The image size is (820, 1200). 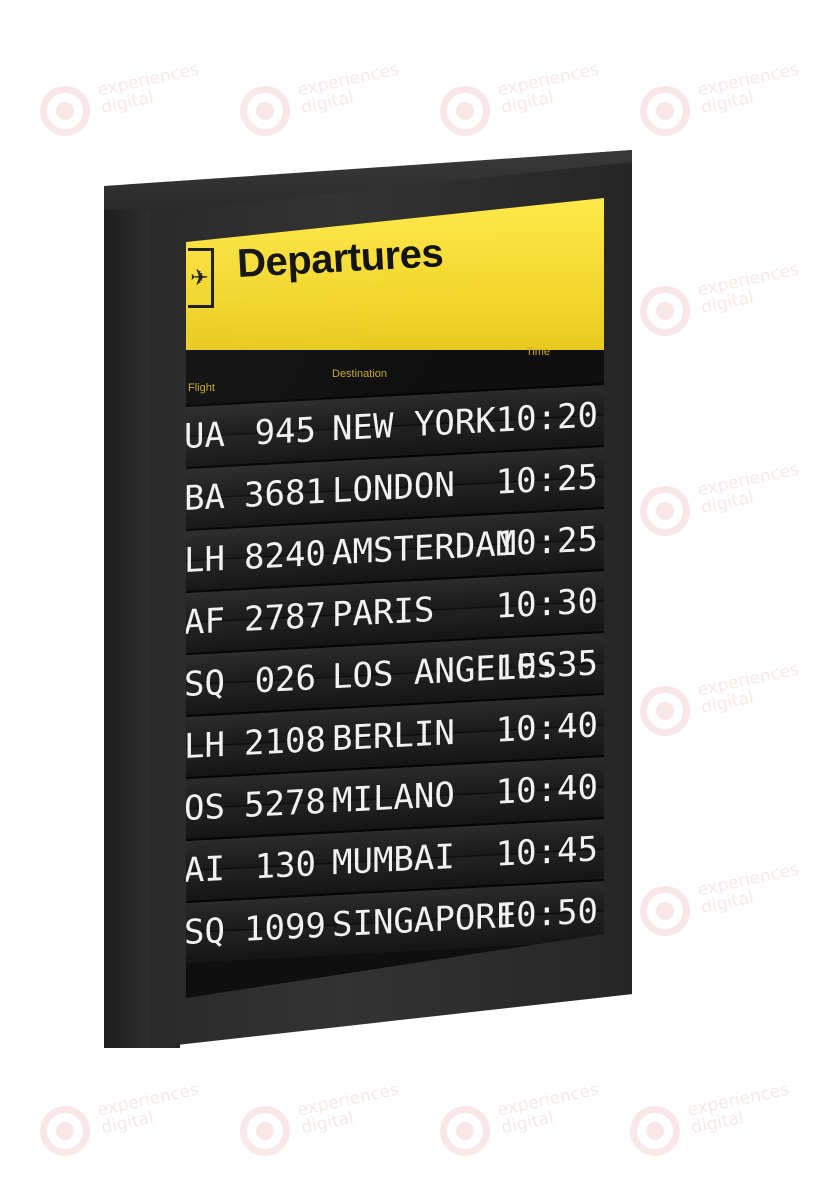 I want to click on destination: MILANO, so click(x=393, y=798).